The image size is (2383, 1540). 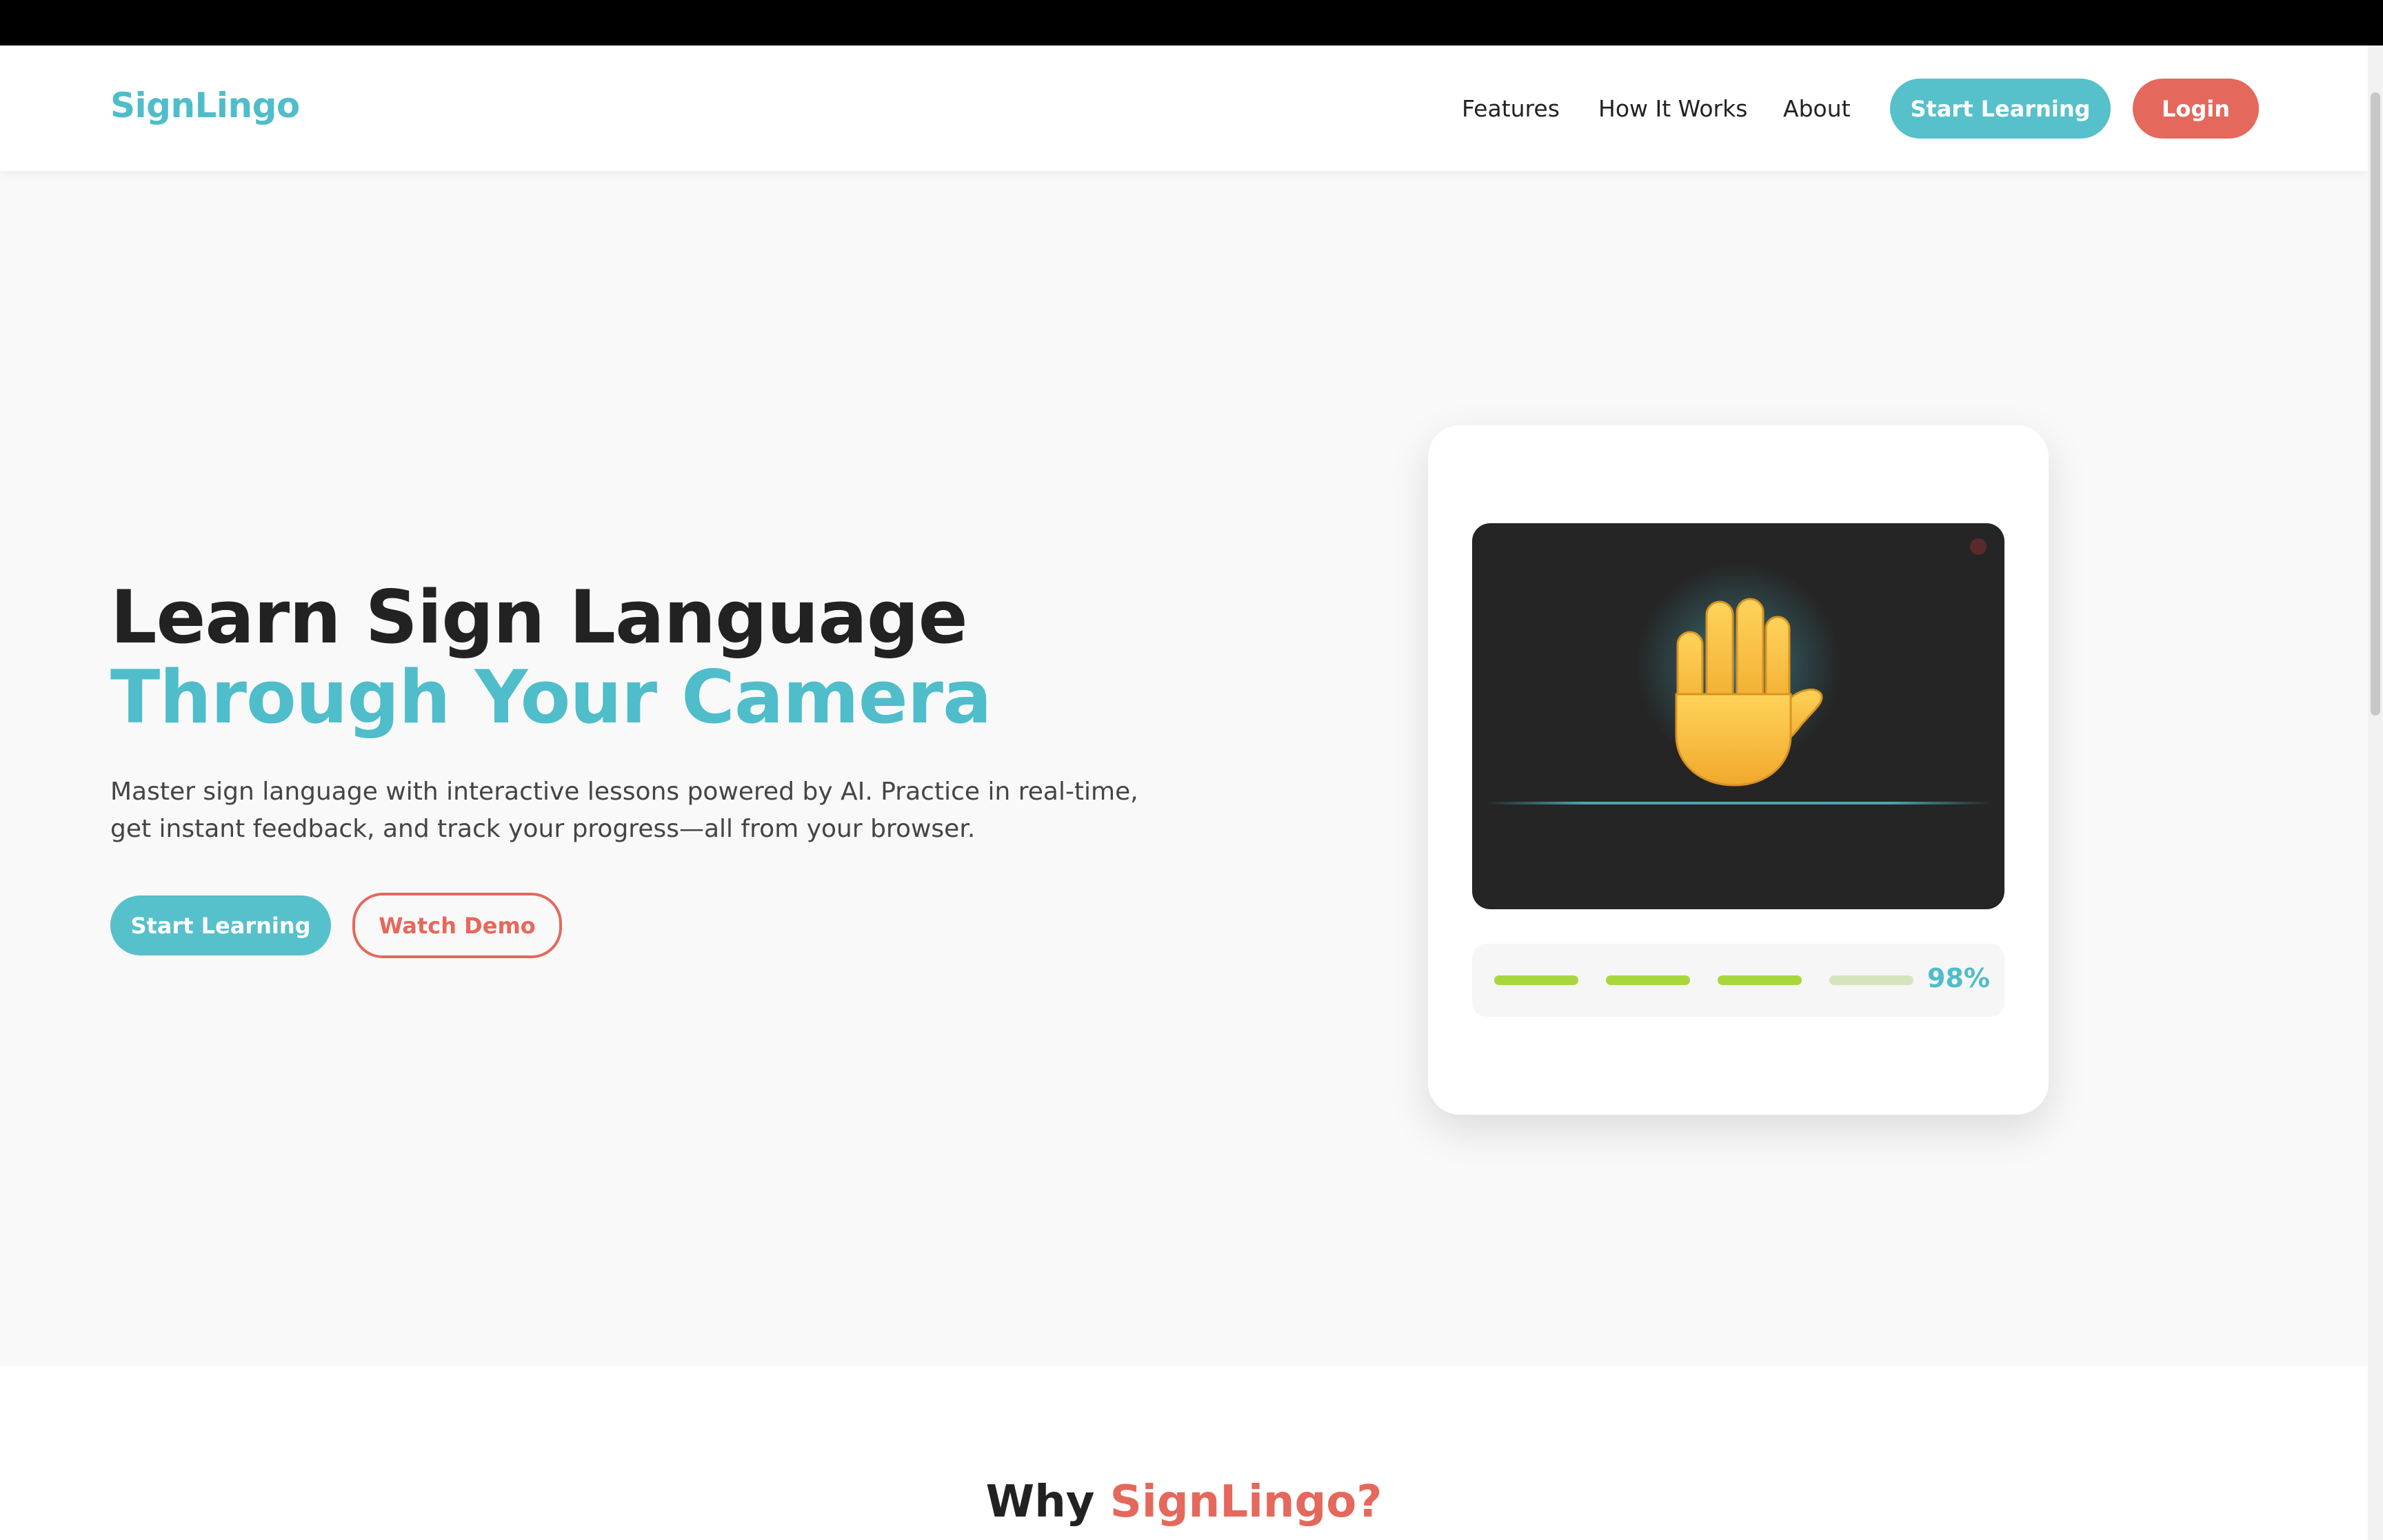 What do you see at coordinates (2196, 109) in the screenshot?
I see `login-button: Login` at bounding box center [2196, 109].